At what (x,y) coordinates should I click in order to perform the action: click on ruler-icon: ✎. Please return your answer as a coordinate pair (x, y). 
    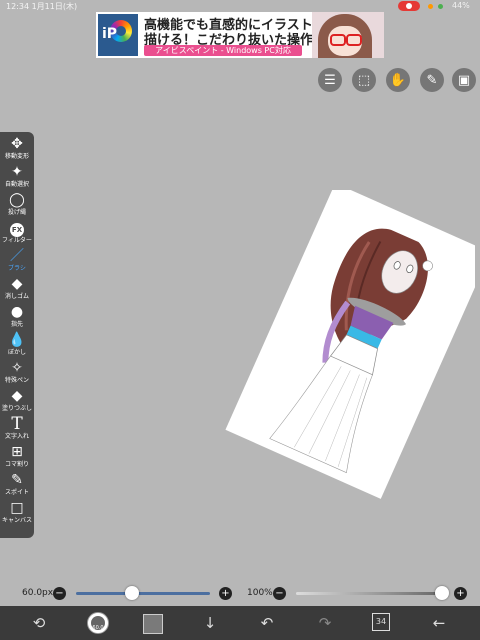
    Looking at the image, I should click on (432, 80).